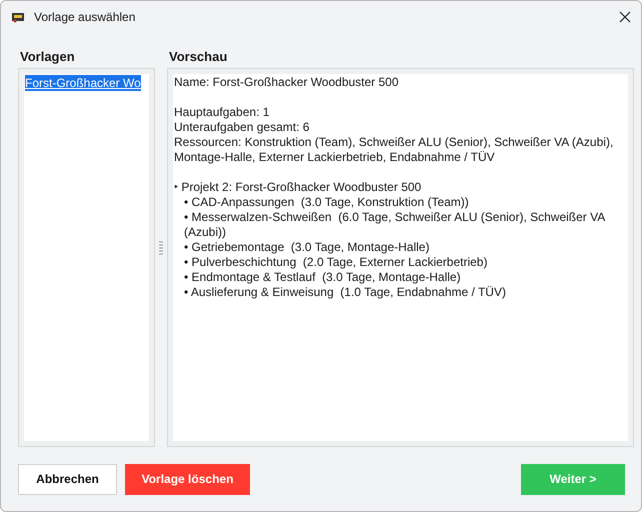 Image resolution: width=642 pixels, height=512 pixels. What do you see at coordinates (335, 262) in the screenshot?
I see `task-line: • Pulverbeschichtung (2.0 Tage, Externer Lackierbetrieb)` at bounding box center [335, 262].